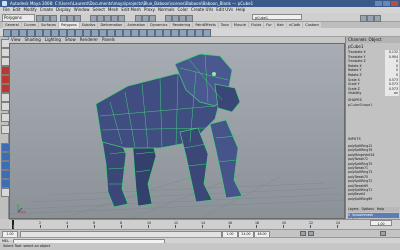 Image resolution: width=400 pixels, height=250 pixels. I want to click on history-icon, so click(168, 18).